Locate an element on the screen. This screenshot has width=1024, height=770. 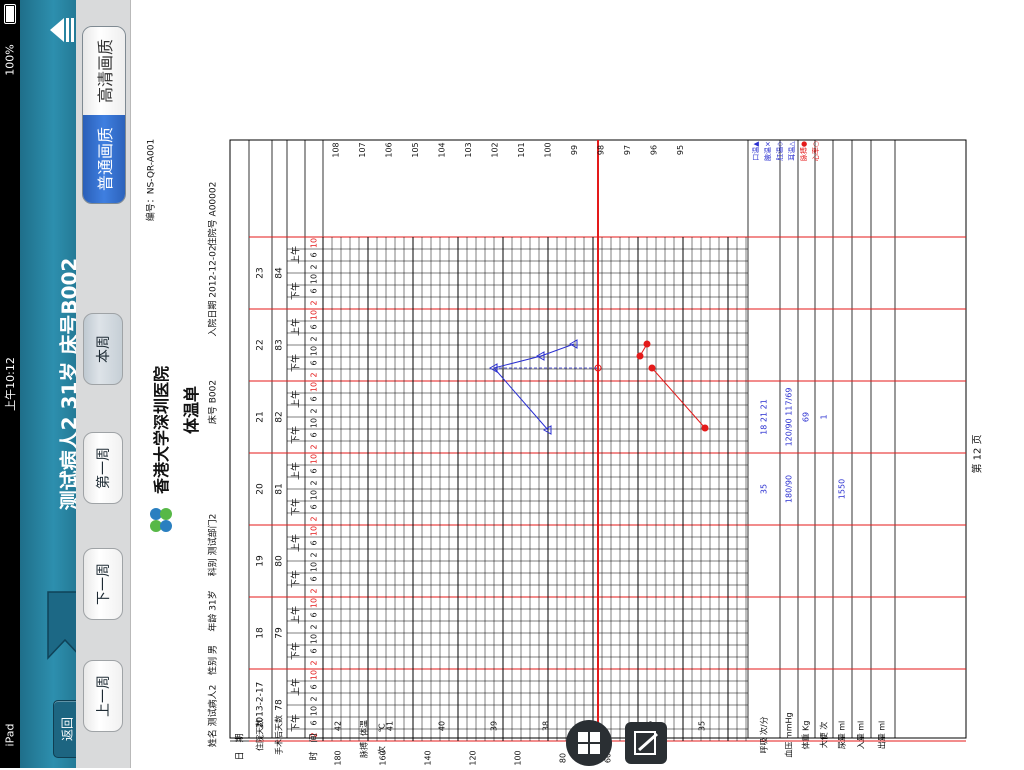
row-label-urine: 尿量 ml is located at coordinates (842, 735).